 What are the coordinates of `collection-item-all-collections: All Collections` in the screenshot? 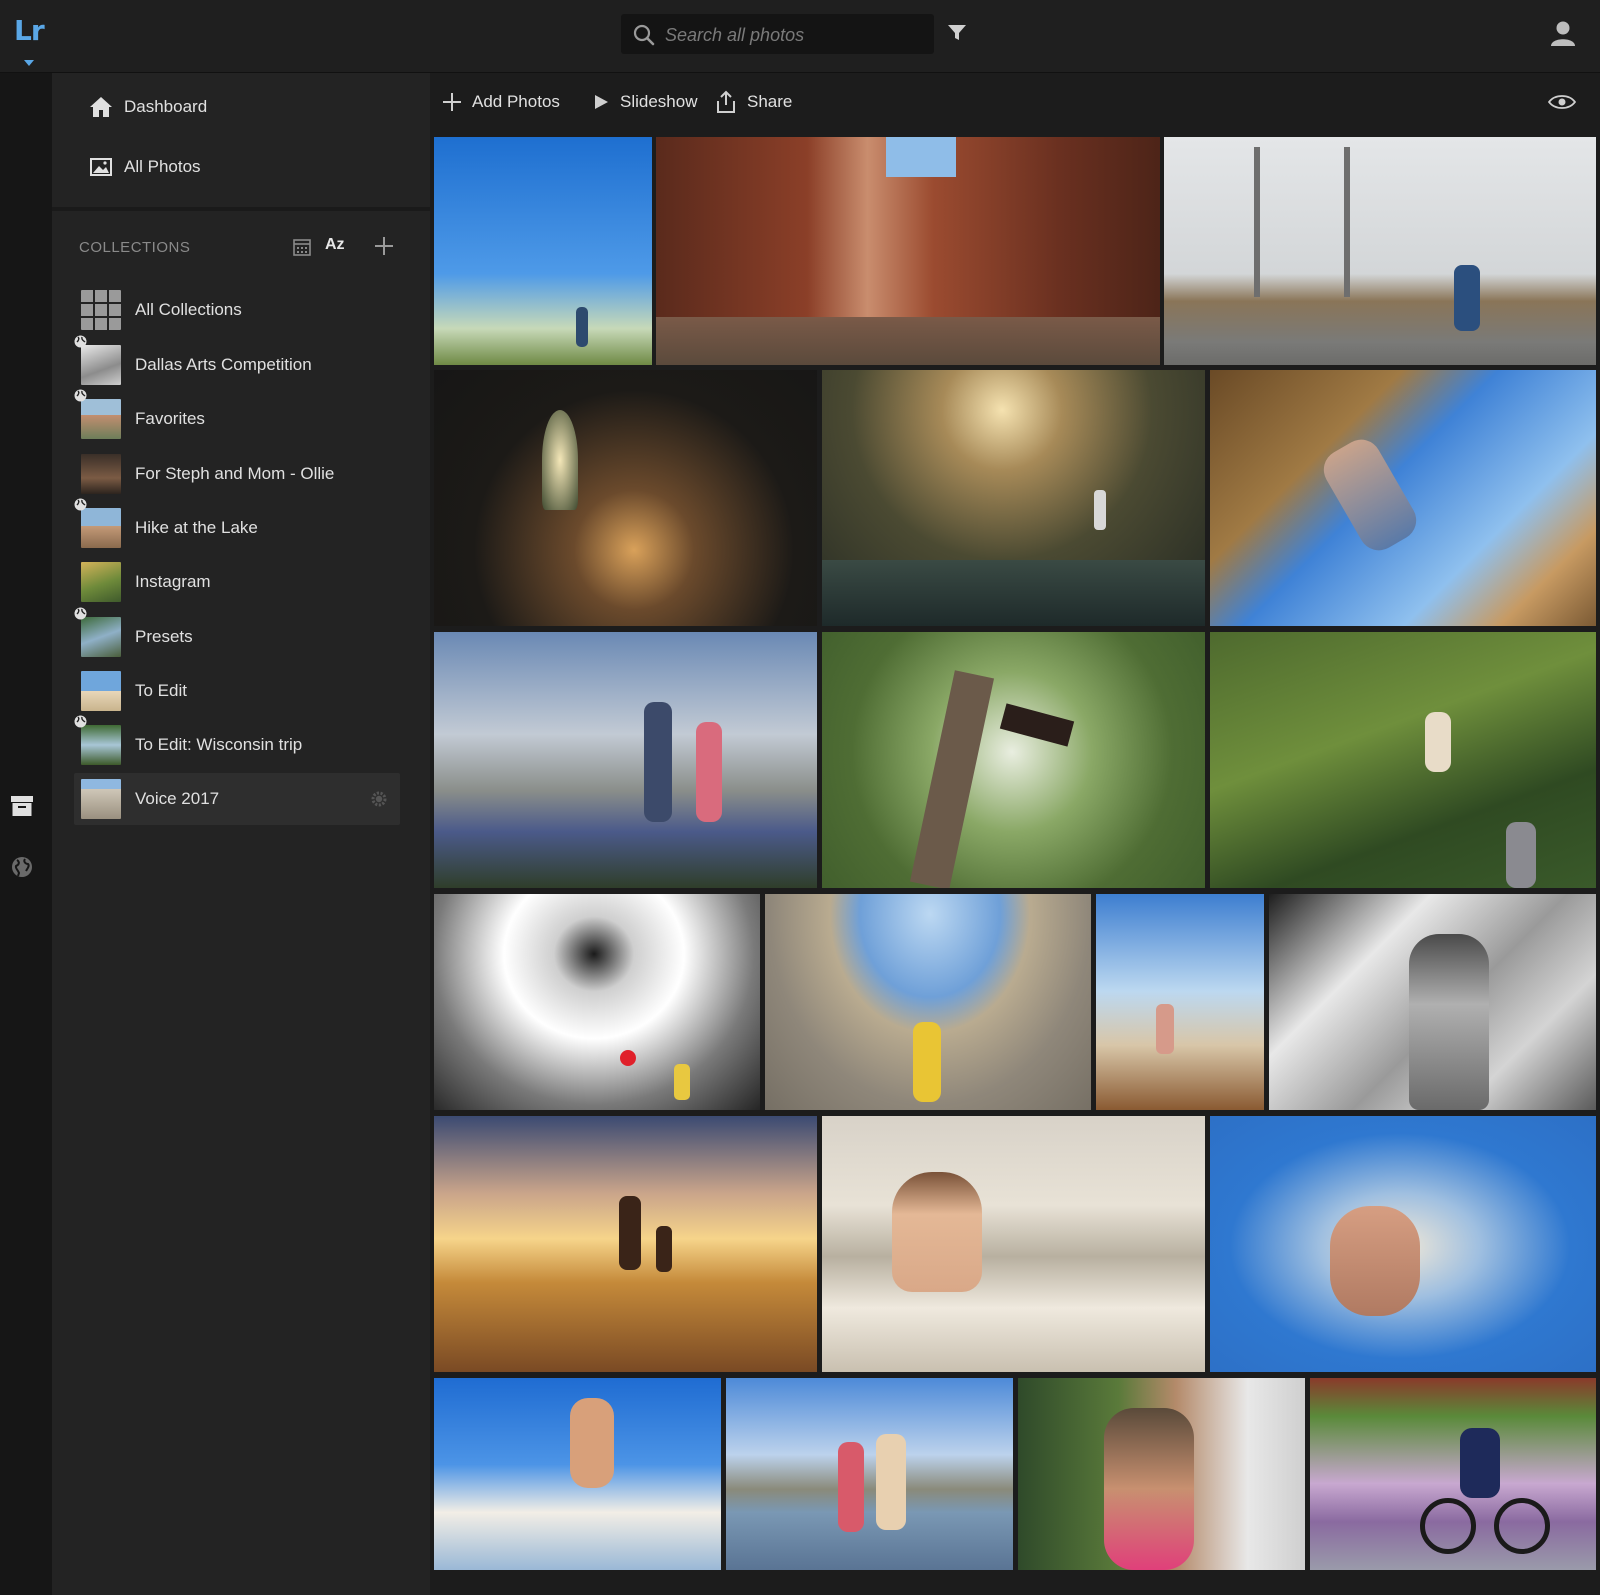 It's located at (237, 310).